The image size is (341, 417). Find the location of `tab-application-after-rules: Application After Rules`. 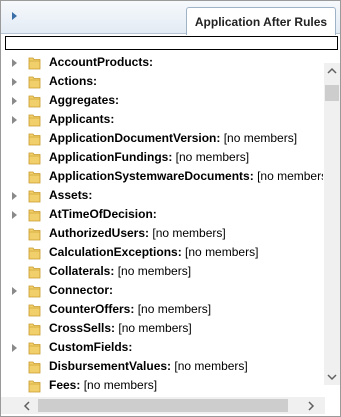

tab-application-after-rules: Application After Rules is located at coordinates (261, 21).